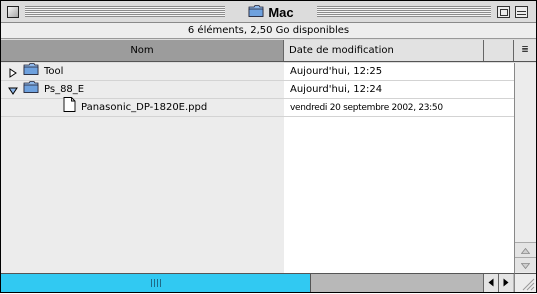  I want to click on scroll-up-button, so click(525, 249).